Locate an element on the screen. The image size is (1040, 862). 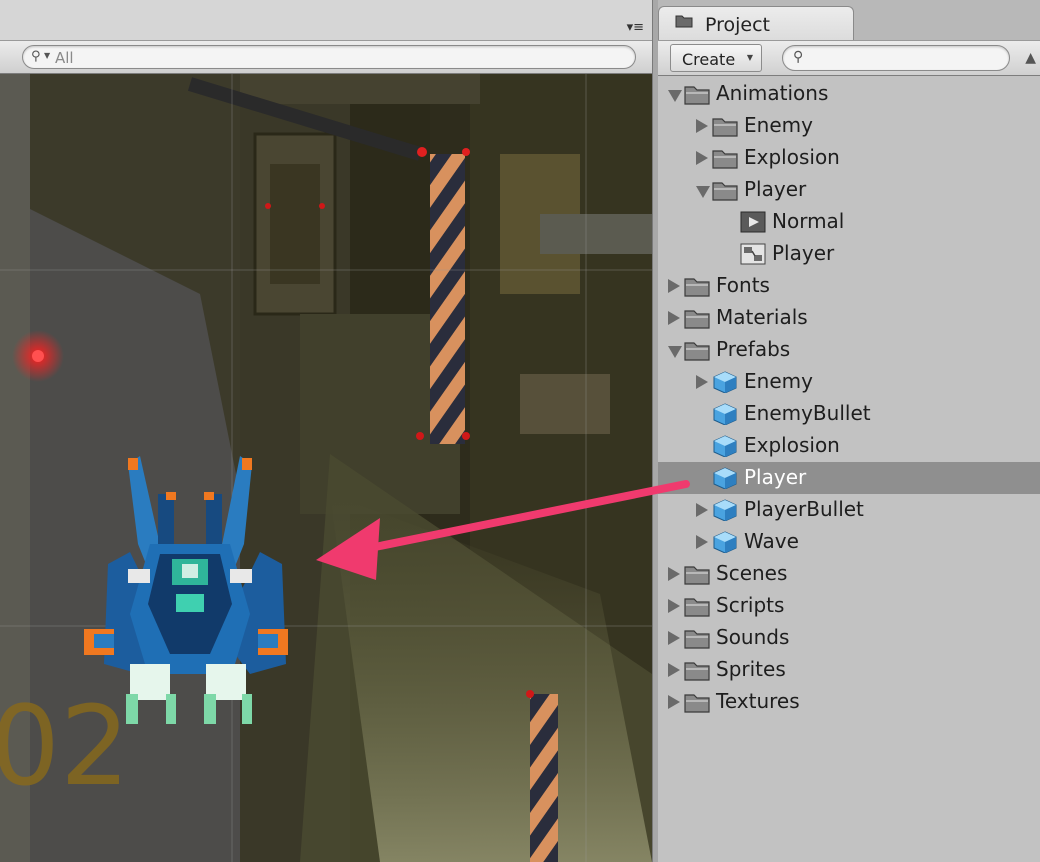
scene-search-input: ⚲ ▼ All is located at coordinates (329, 57).